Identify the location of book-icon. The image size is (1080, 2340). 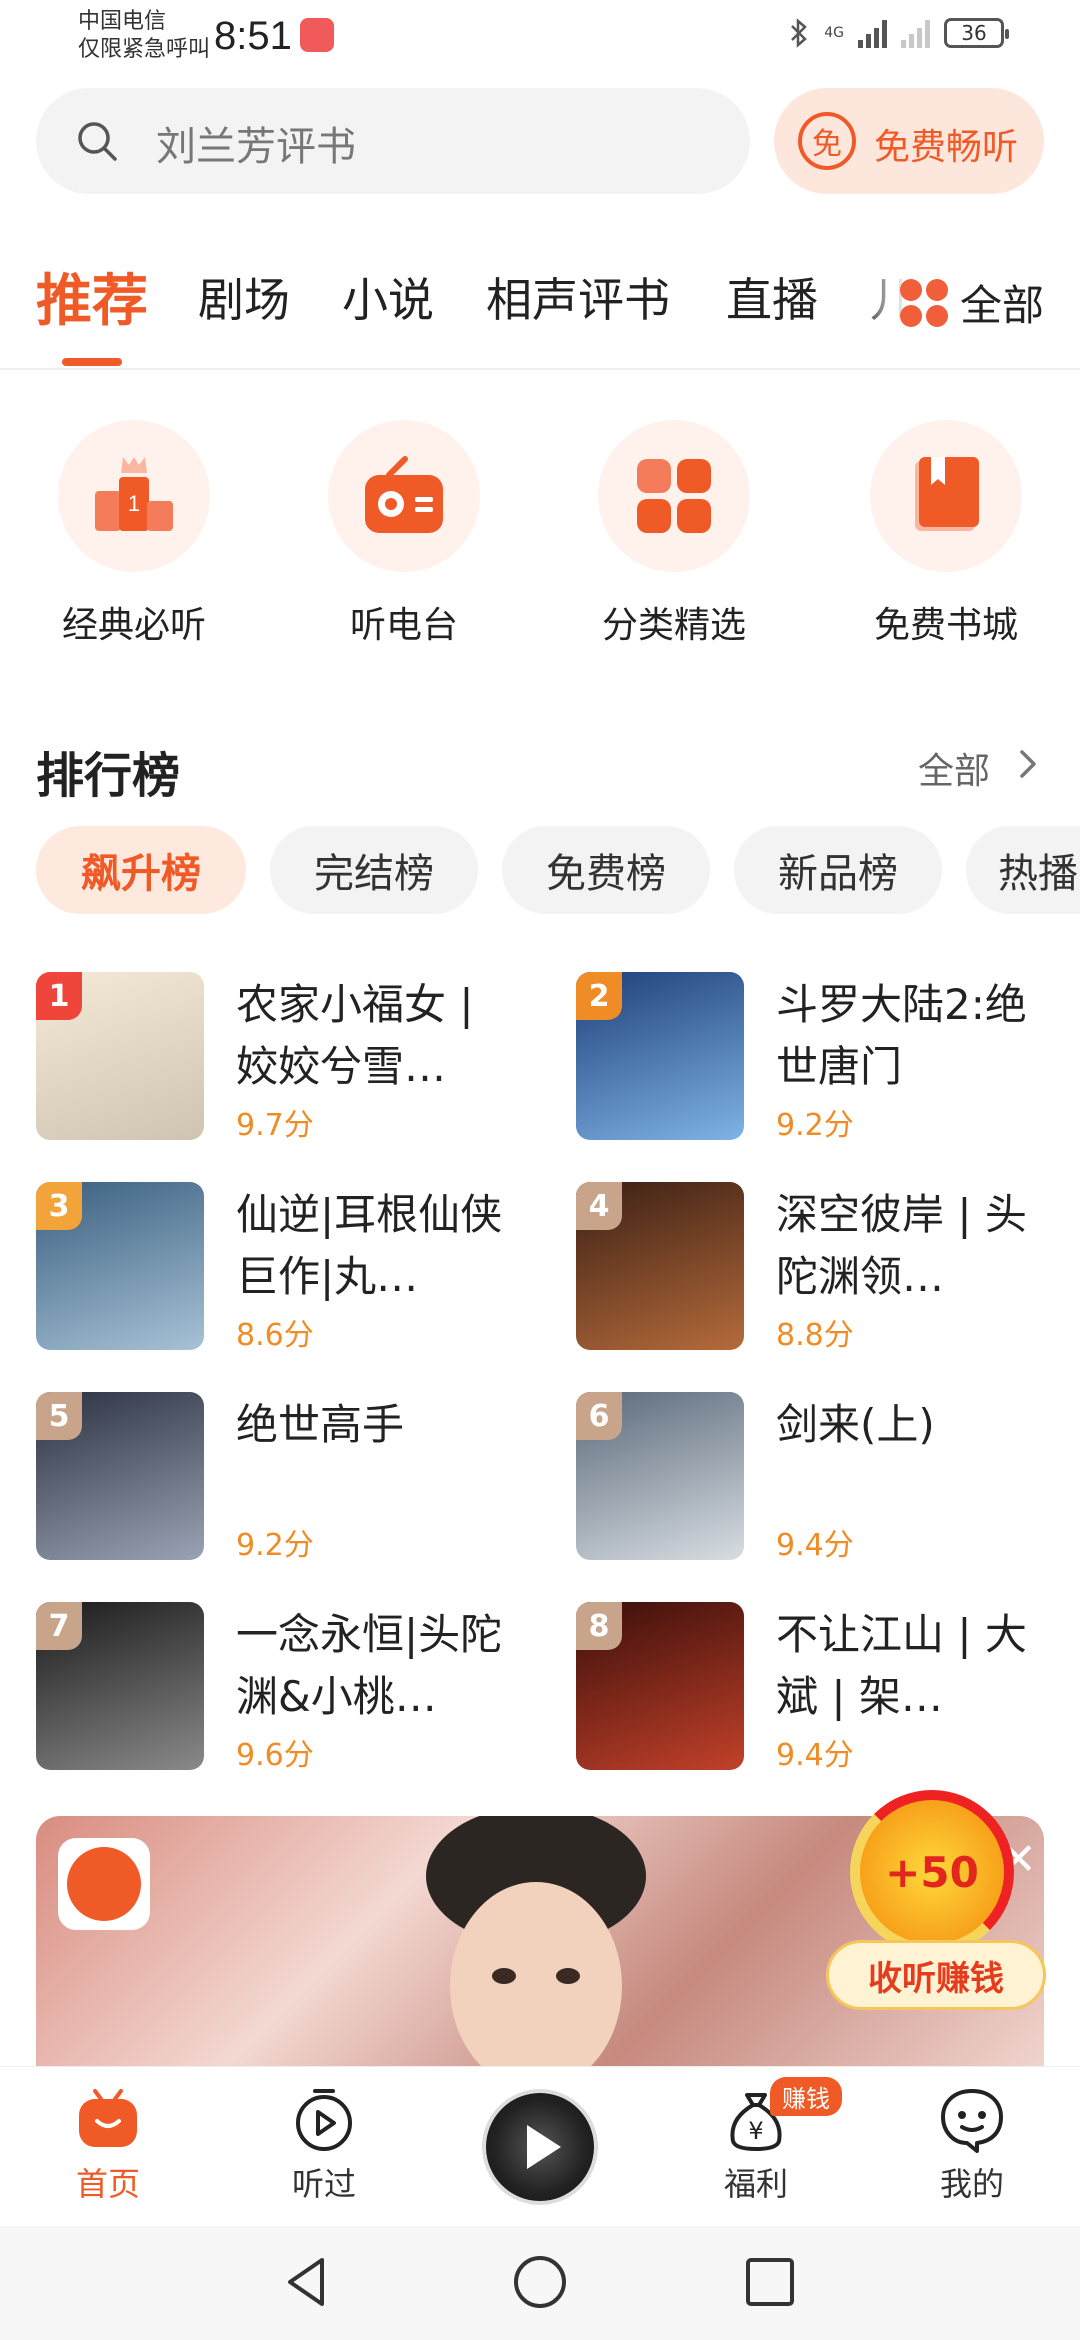
(947, 494).